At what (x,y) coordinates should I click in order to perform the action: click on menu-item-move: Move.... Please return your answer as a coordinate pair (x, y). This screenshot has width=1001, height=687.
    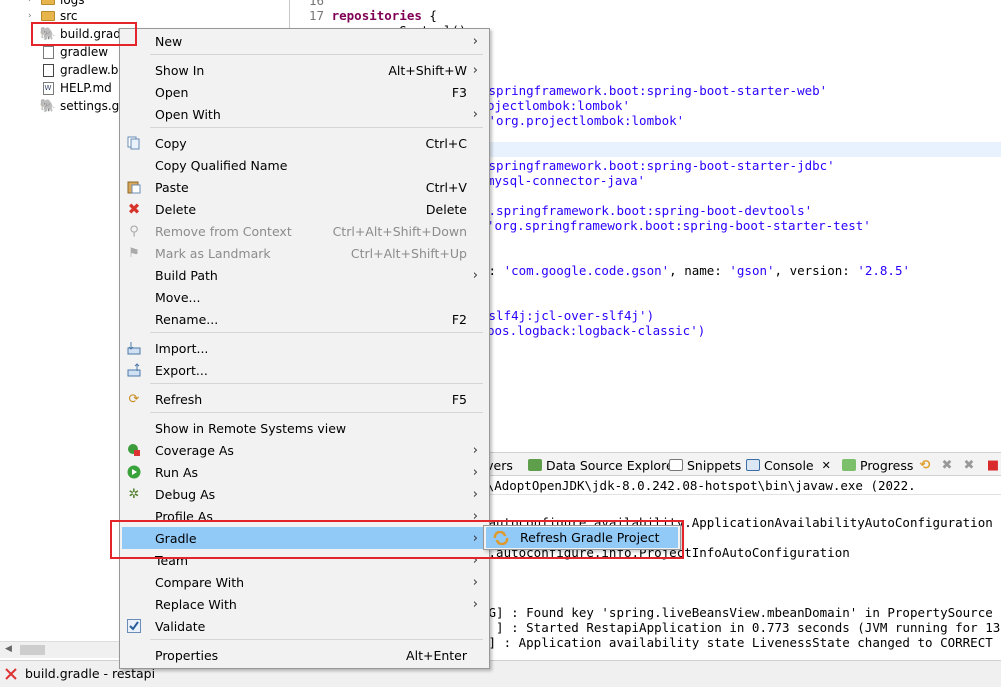
    Looking at the image, I should click on (304, 297).